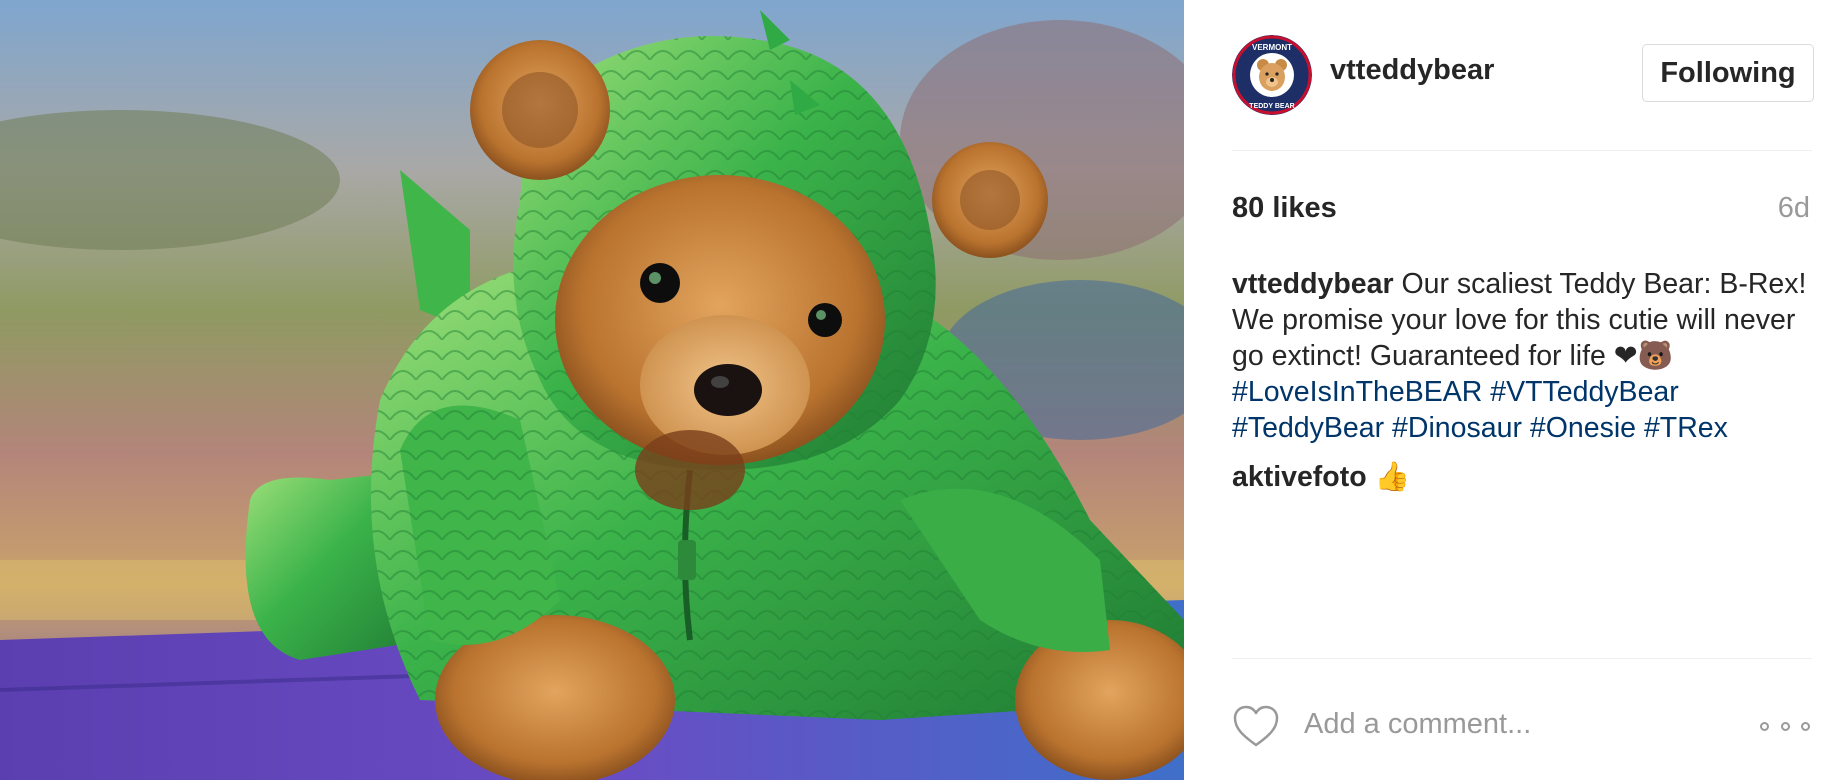 The height and width of the screenshot is (780, 1840). I want to click on header-username: vtteddybear, so click(1412, 70).